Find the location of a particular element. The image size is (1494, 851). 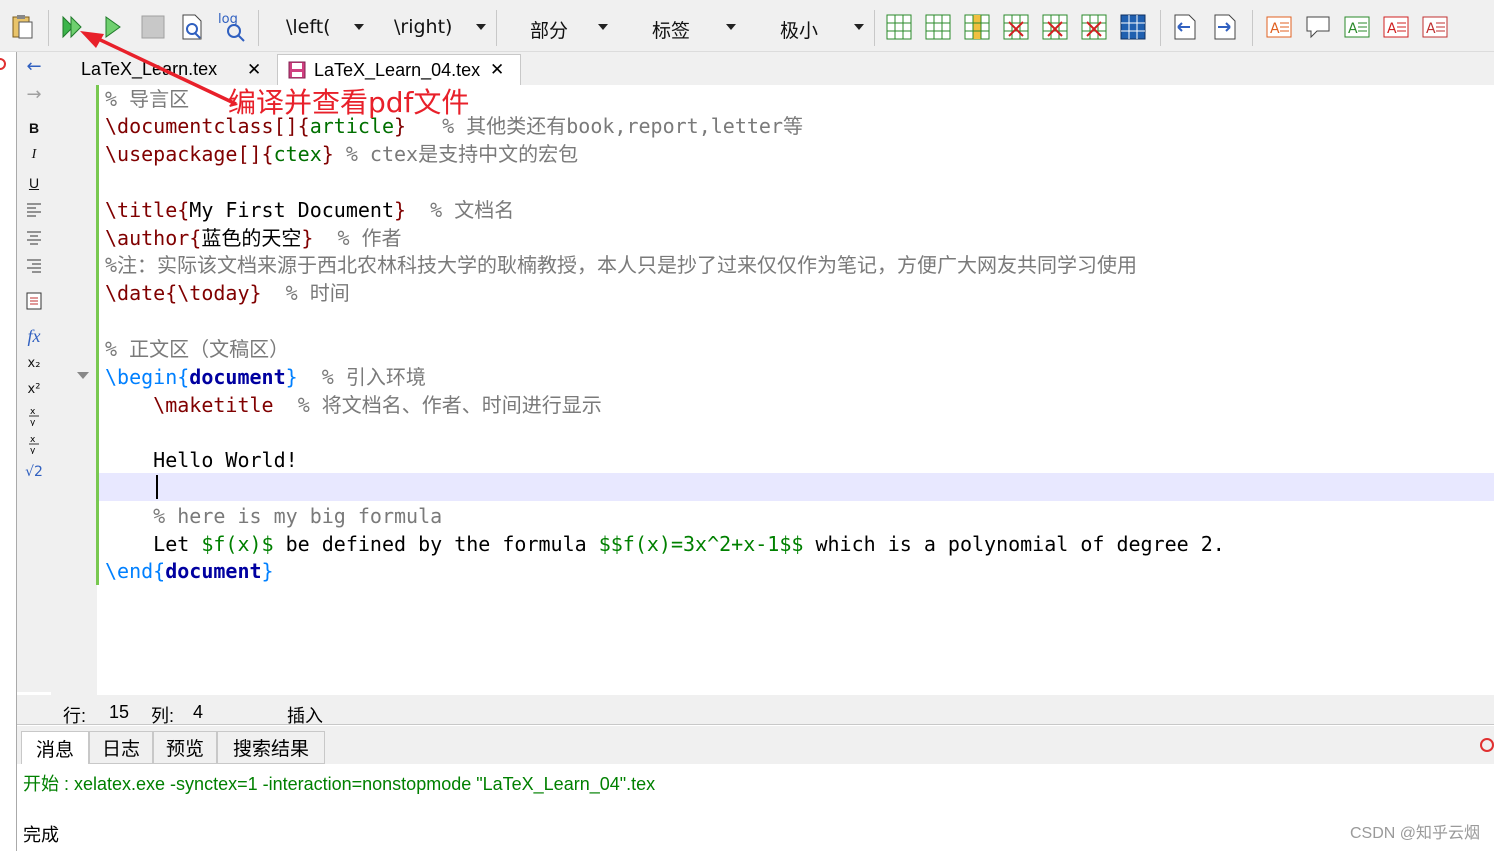

row-label: 行: is located at coordinates (75, 716).